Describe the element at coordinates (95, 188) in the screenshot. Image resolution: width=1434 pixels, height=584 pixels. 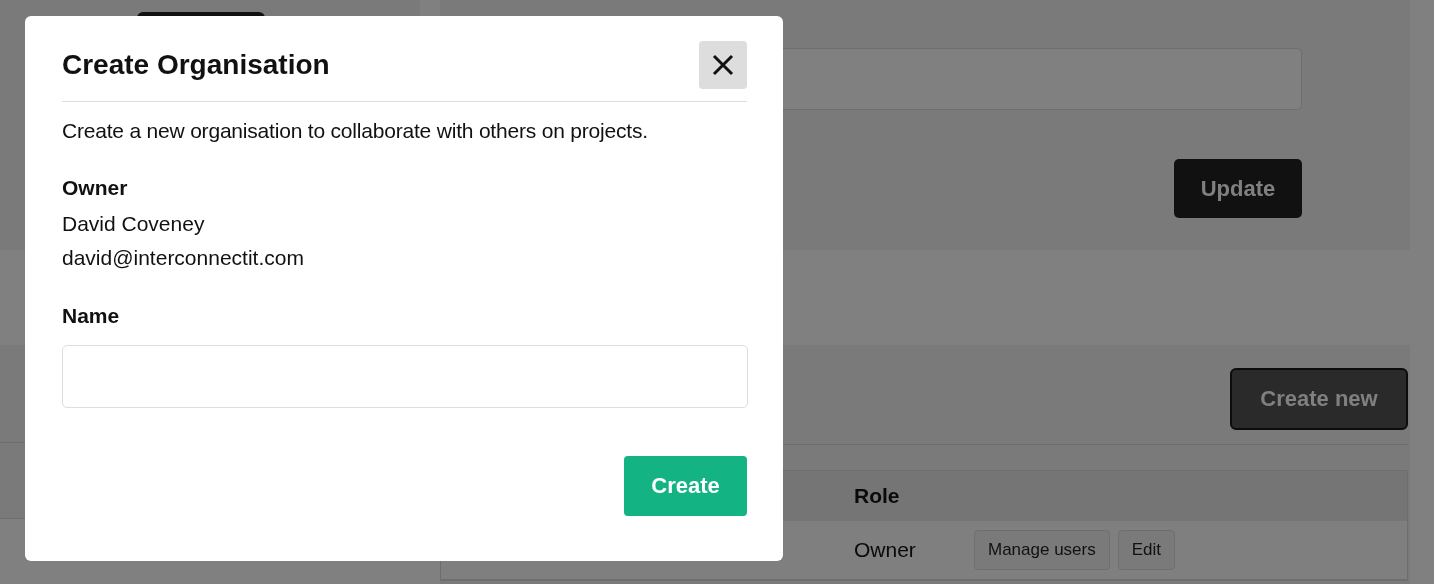
I see `field-label: Owner` at that location.